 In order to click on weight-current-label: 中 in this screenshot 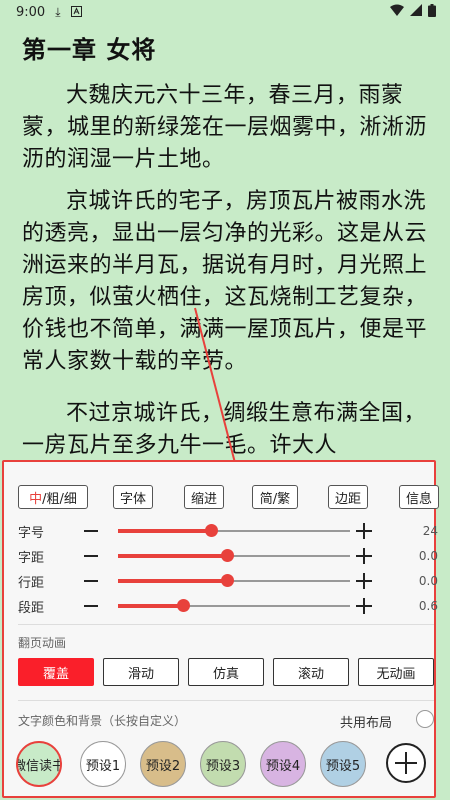, I will do `click(36, 499)`.